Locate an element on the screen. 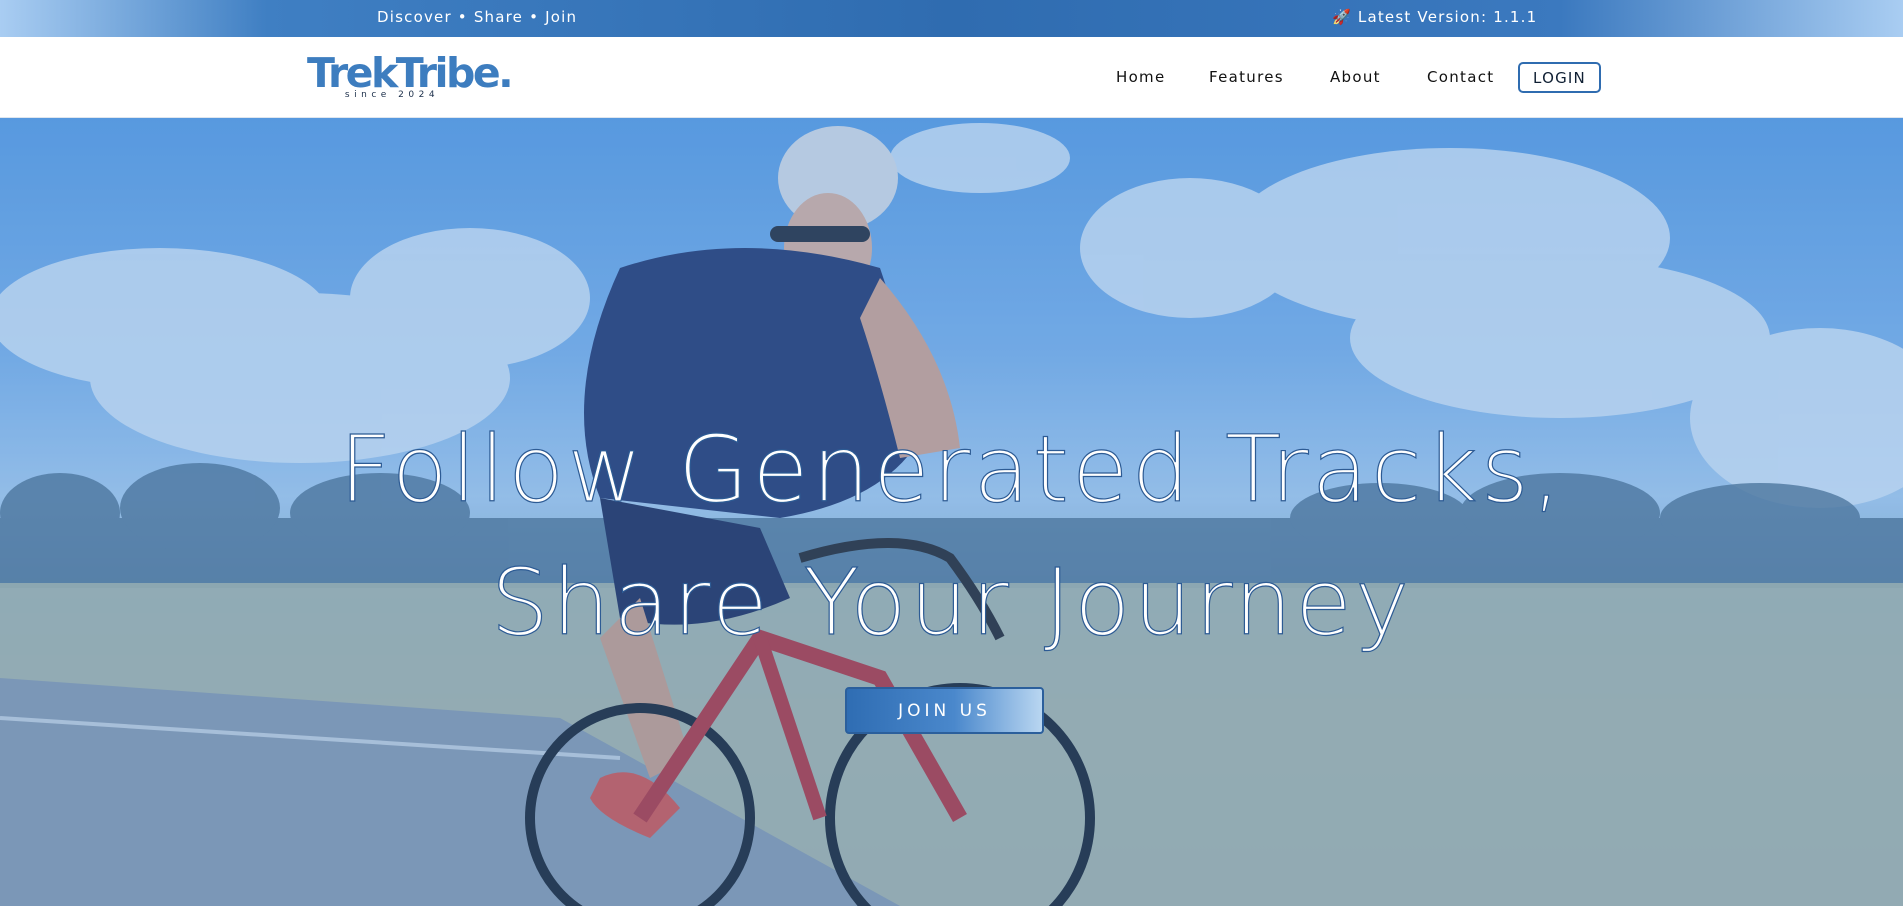  brand-name: TrekTribe. is located at coordinates (410, 73).